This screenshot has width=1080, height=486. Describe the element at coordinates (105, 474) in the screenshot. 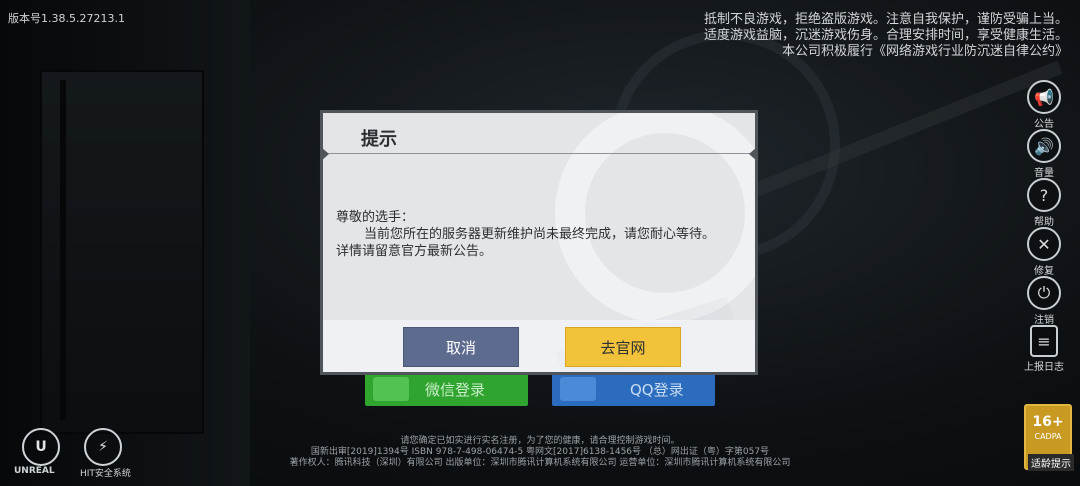

I see `hit-logo-text: HIT安全系统` at that location.